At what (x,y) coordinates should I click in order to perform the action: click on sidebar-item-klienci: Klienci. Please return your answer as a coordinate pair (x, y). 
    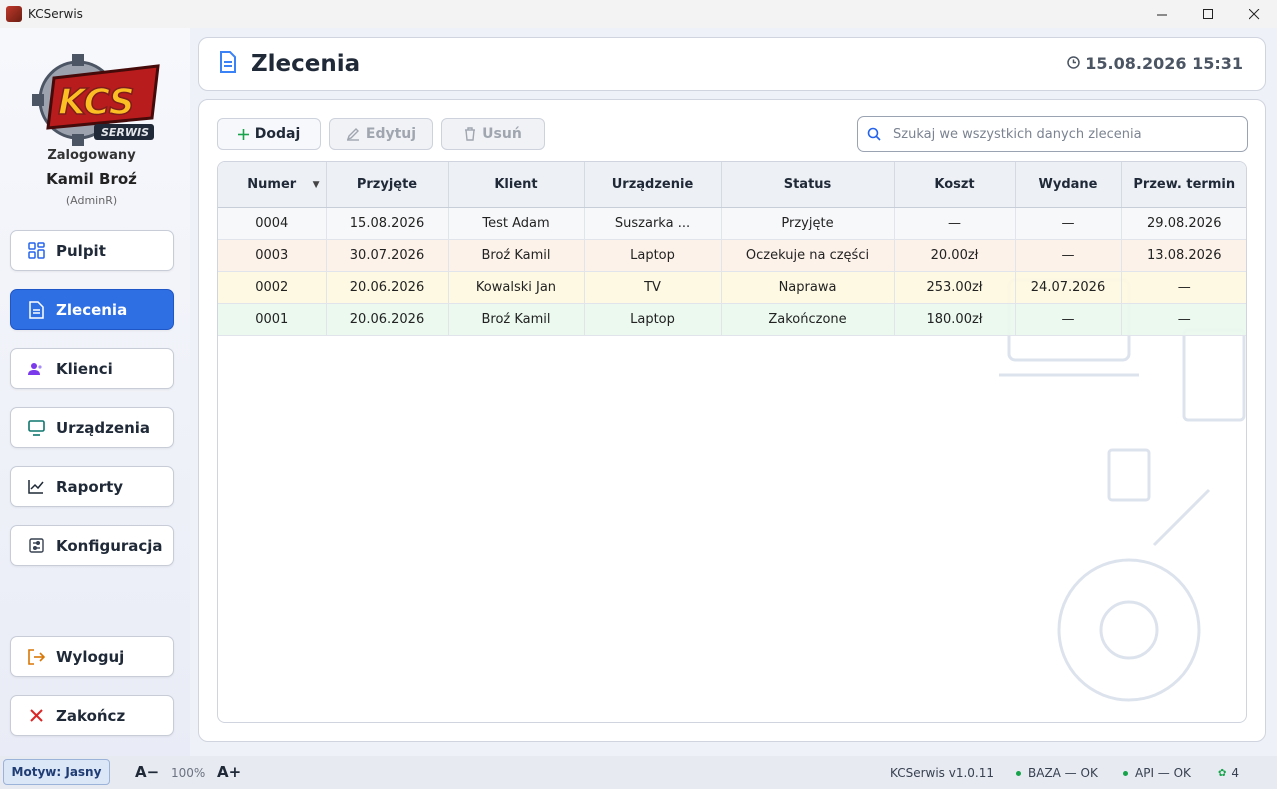
    Looking at the image, I should click on (92, 368).